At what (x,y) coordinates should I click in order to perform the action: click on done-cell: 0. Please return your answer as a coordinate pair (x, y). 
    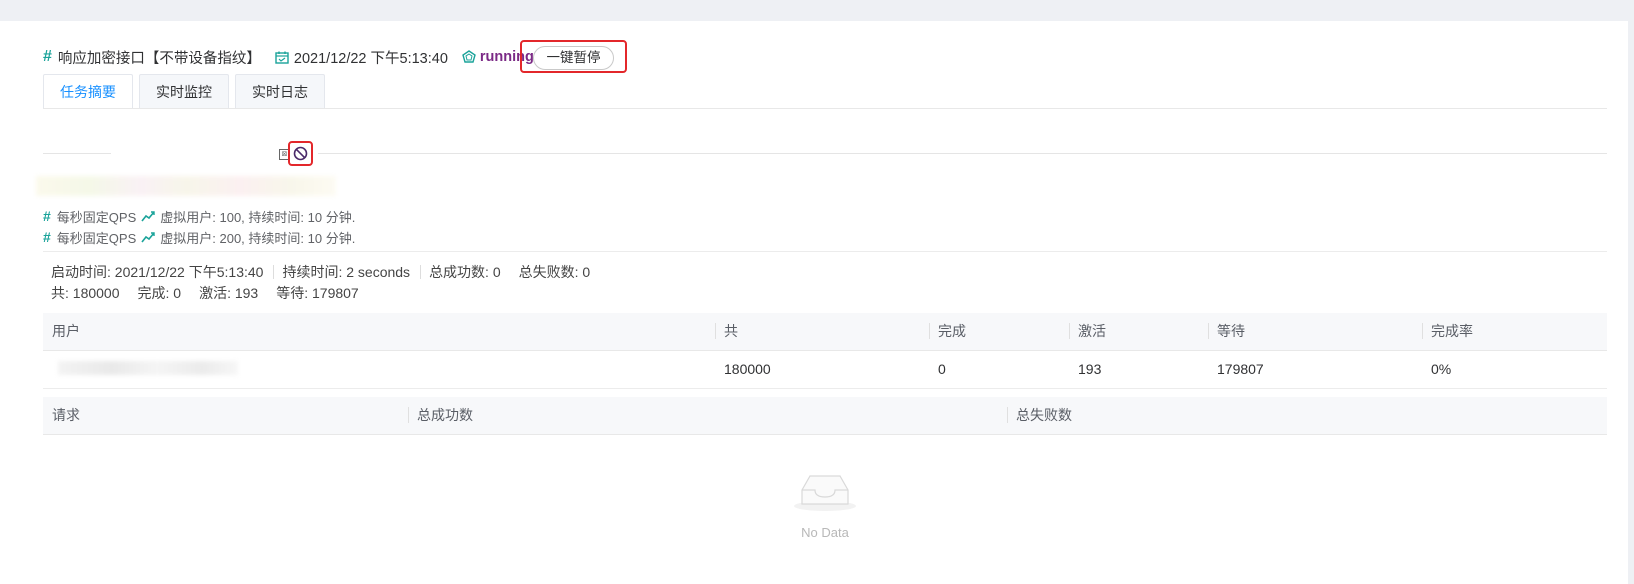
    Looking at the image, I should click on (999, 369).